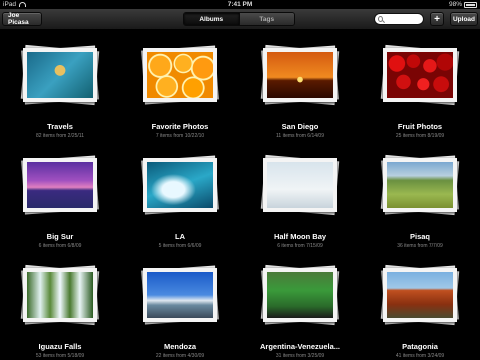  Describe the element at coordinates (420, 126) in the screenshot. I see `album-title: Fruit Photos` at that location.